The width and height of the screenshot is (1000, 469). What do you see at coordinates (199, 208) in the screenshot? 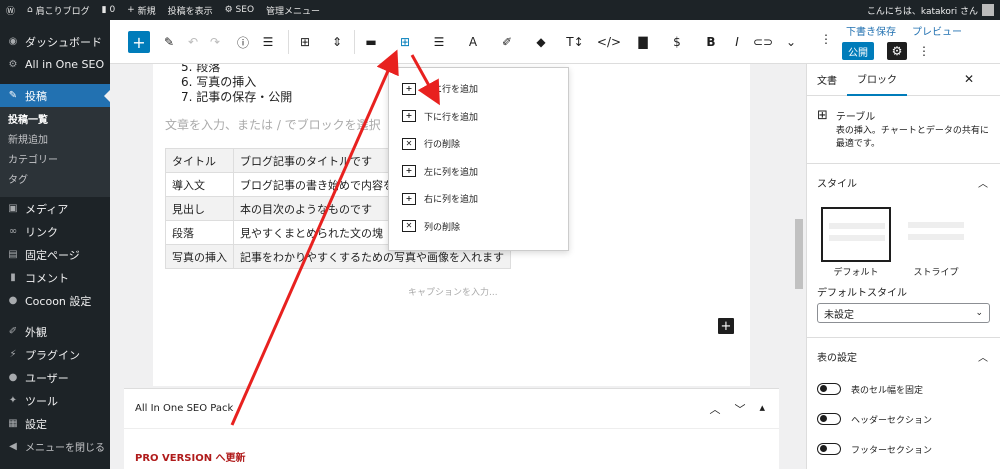
I see `table-cell: 見出し` at bounding box center [199, 208].